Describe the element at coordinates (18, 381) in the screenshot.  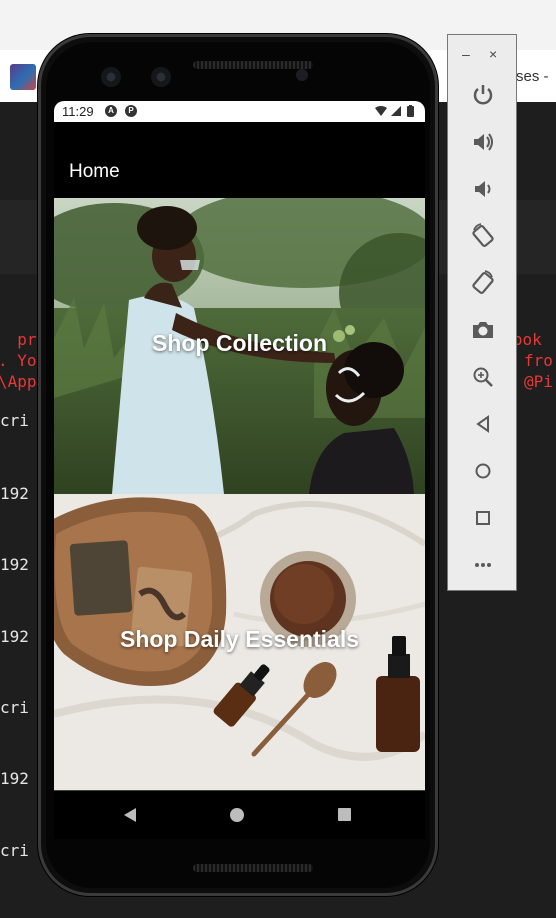
I see `terminal-red-line: \App` at that location.